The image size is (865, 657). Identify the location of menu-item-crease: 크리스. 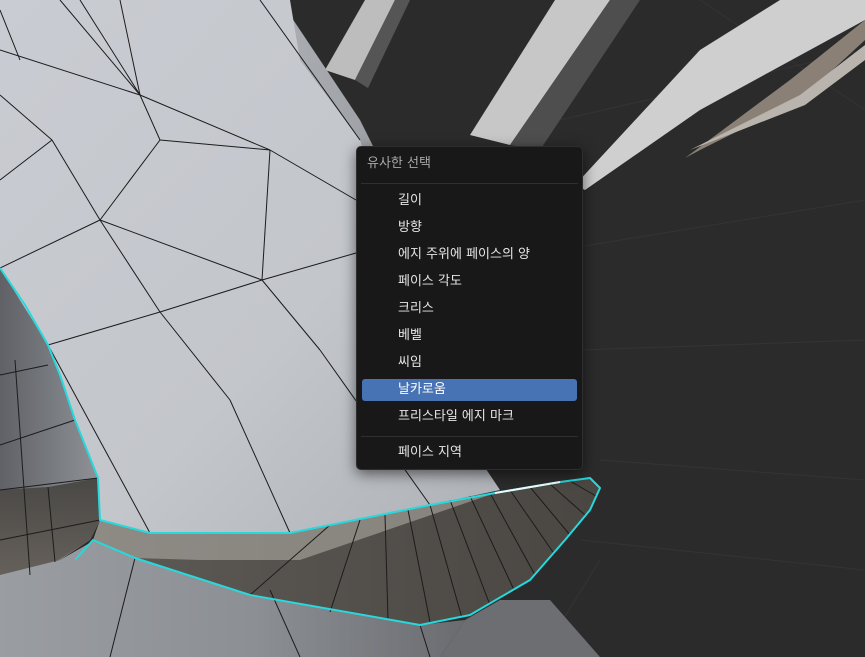
(469, 309).